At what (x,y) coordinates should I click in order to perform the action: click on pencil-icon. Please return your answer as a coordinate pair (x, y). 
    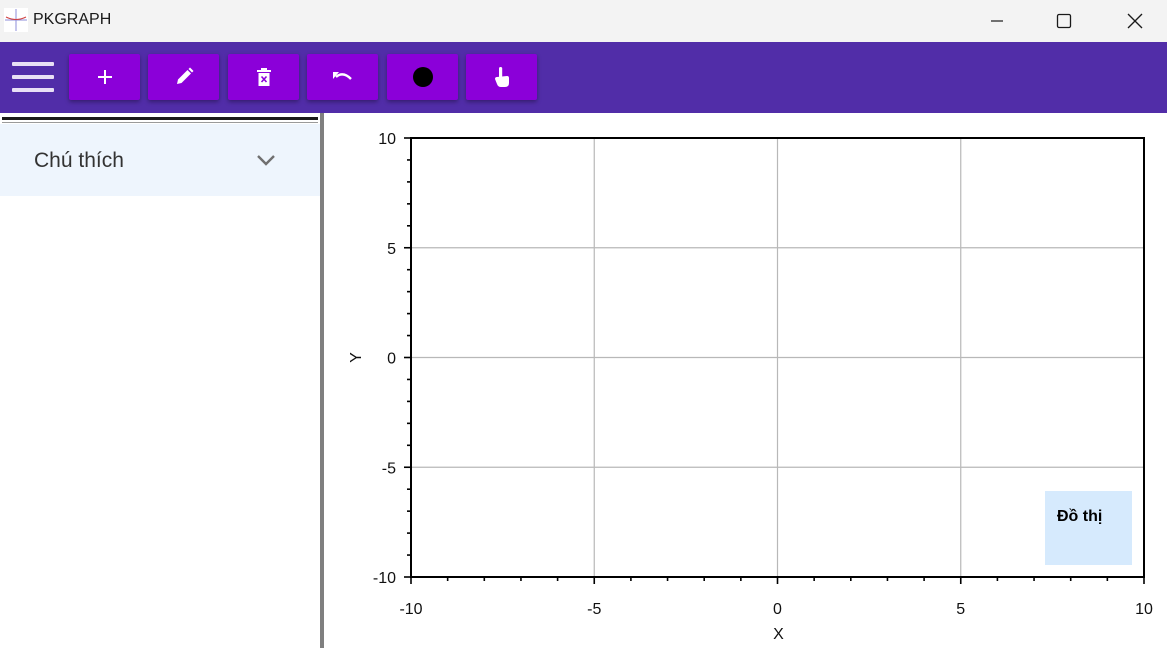
    Looking at the image, I should click on (184, 75).